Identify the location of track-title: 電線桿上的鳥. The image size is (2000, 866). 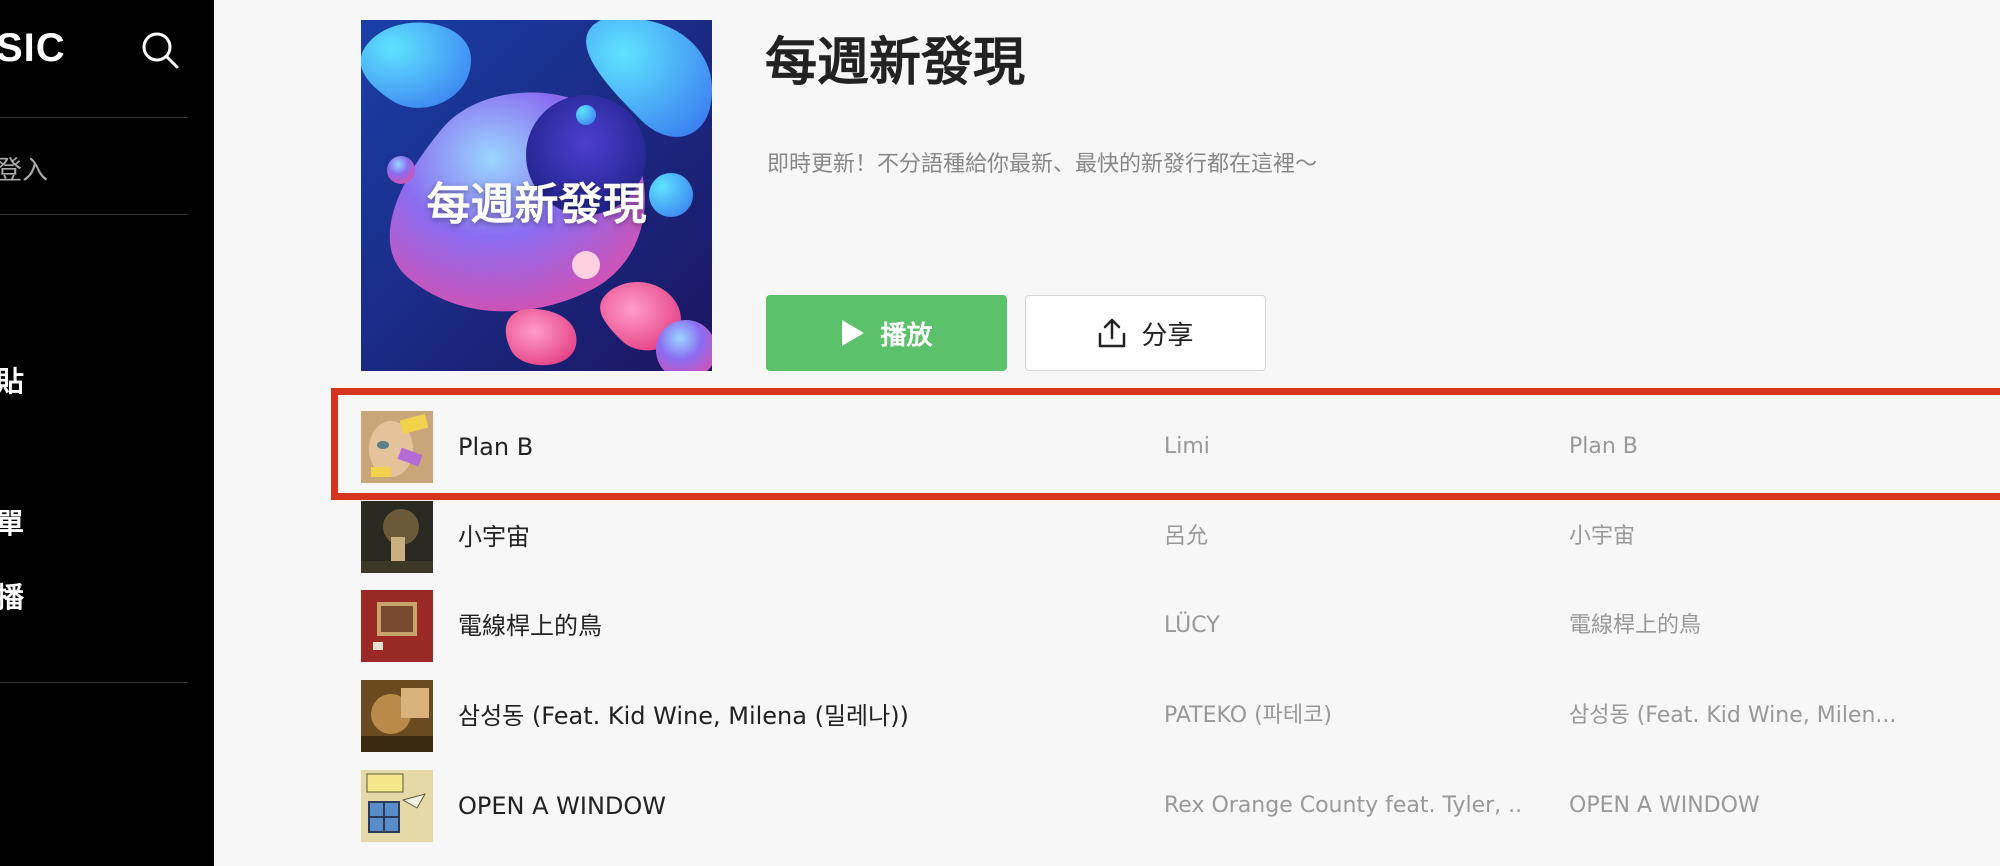
(530, 626).